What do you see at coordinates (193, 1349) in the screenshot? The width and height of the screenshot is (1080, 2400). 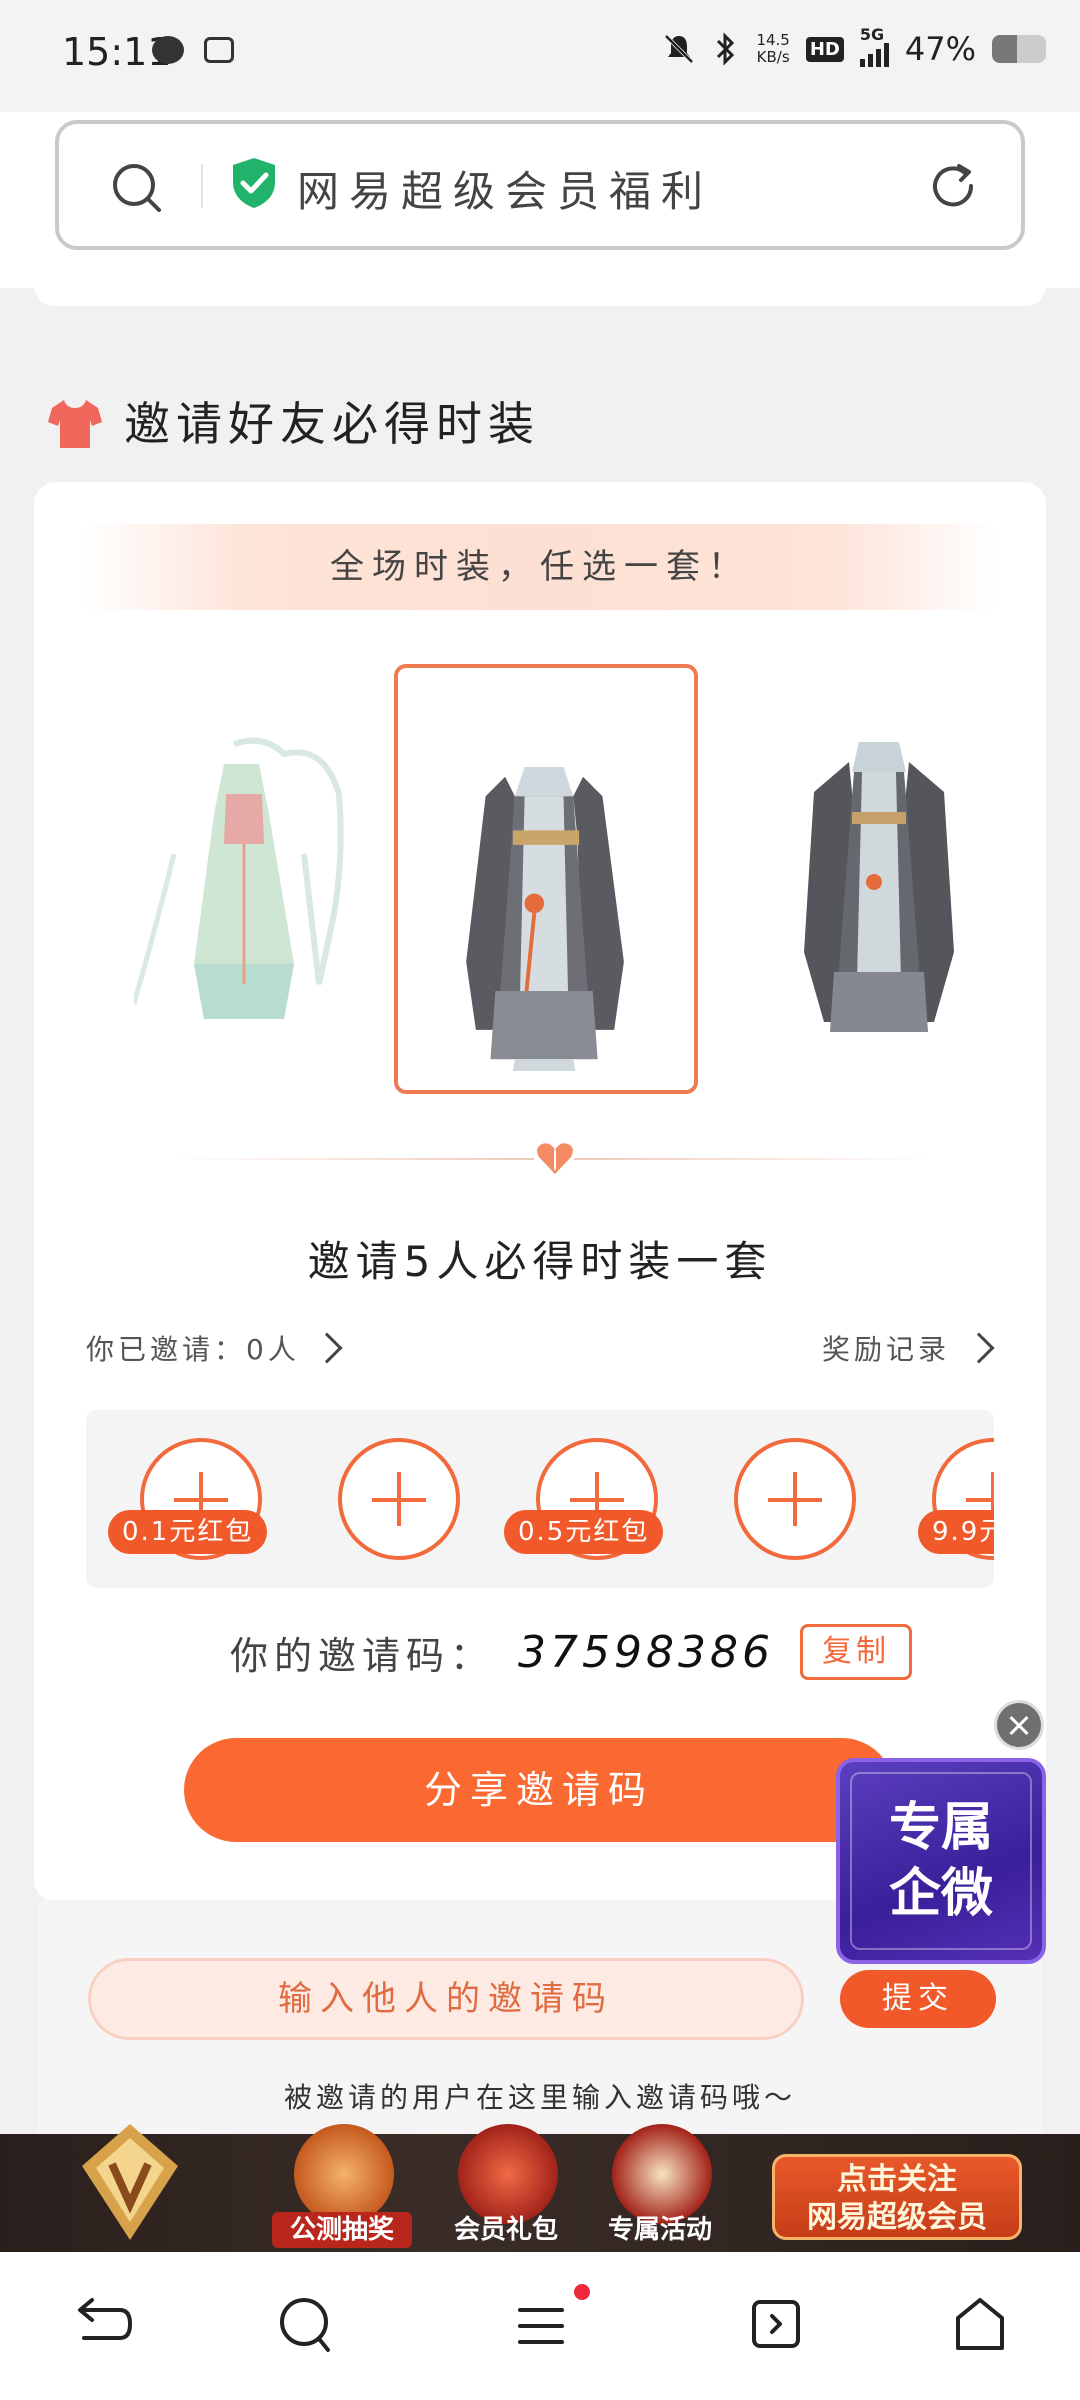 I see `invited-count-text: 你已邀请：0人` at bounding box center [193, 1349].